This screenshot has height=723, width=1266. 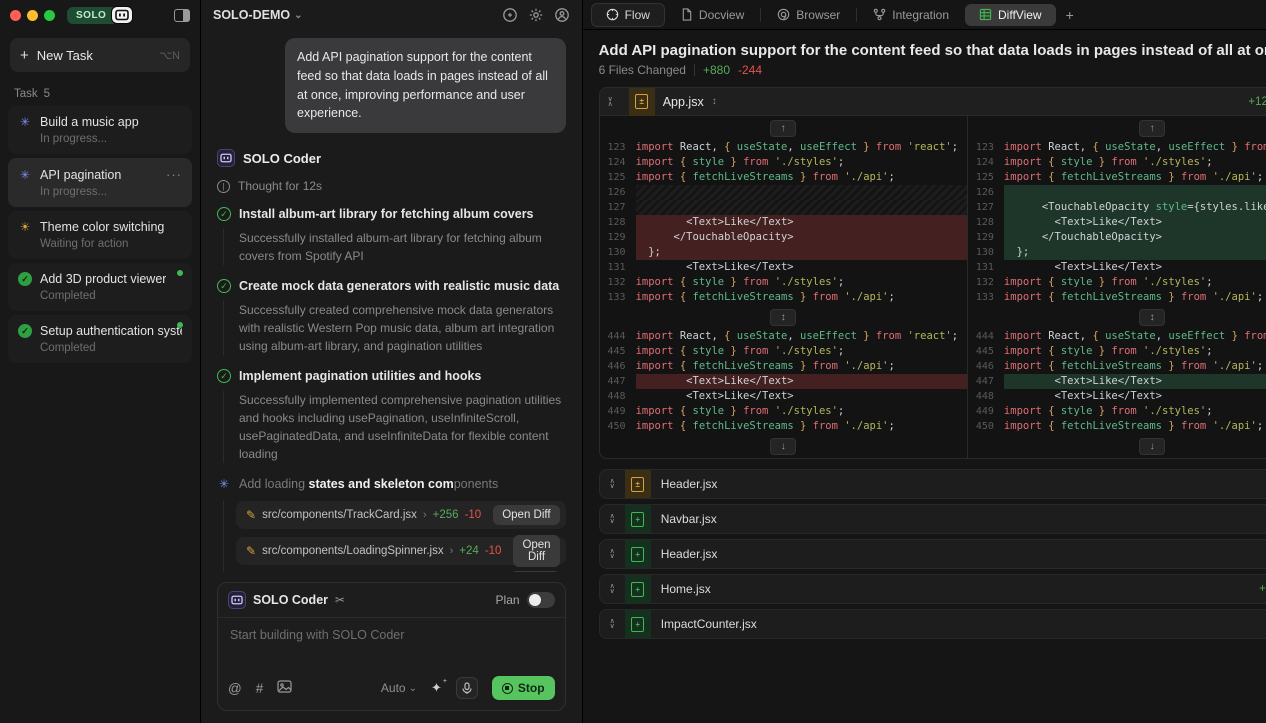 What do you see at coordinates (174, 174) in the screenshot?
I see `task-menu-icon: ···` at bounding box center [174, 174].